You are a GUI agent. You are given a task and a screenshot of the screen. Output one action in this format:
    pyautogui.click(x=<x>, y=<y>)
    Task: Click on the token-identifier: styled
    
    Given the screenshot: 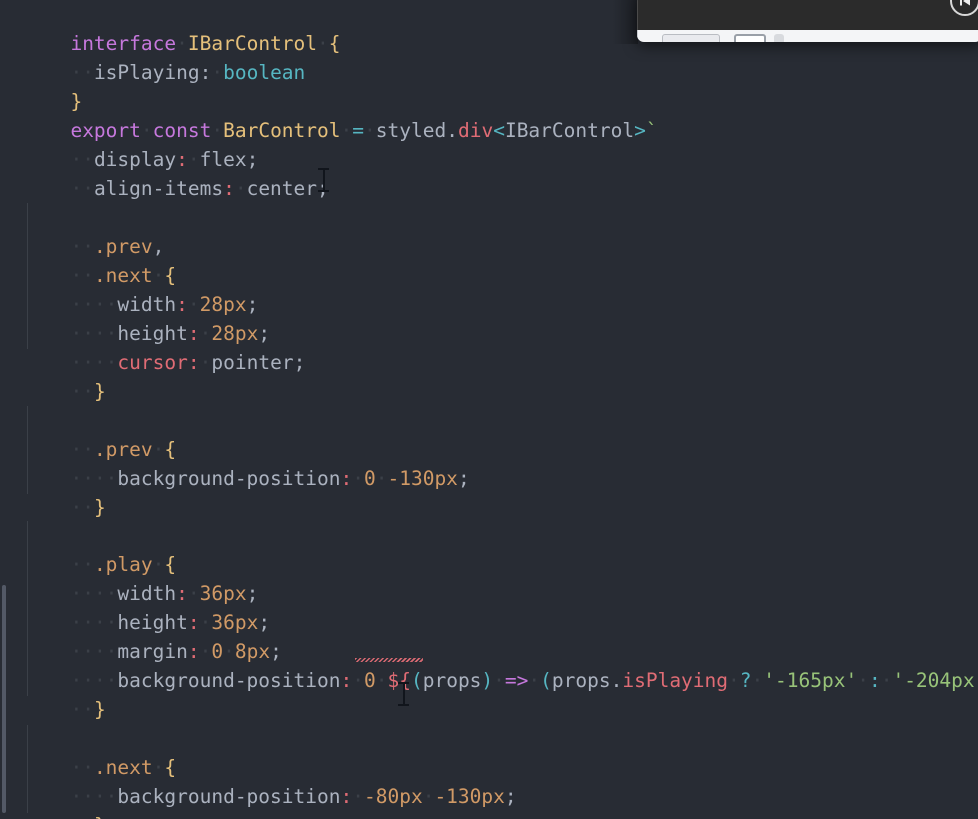 What is the action you would take?
    pyautogui.click(x=411, y=130)
    